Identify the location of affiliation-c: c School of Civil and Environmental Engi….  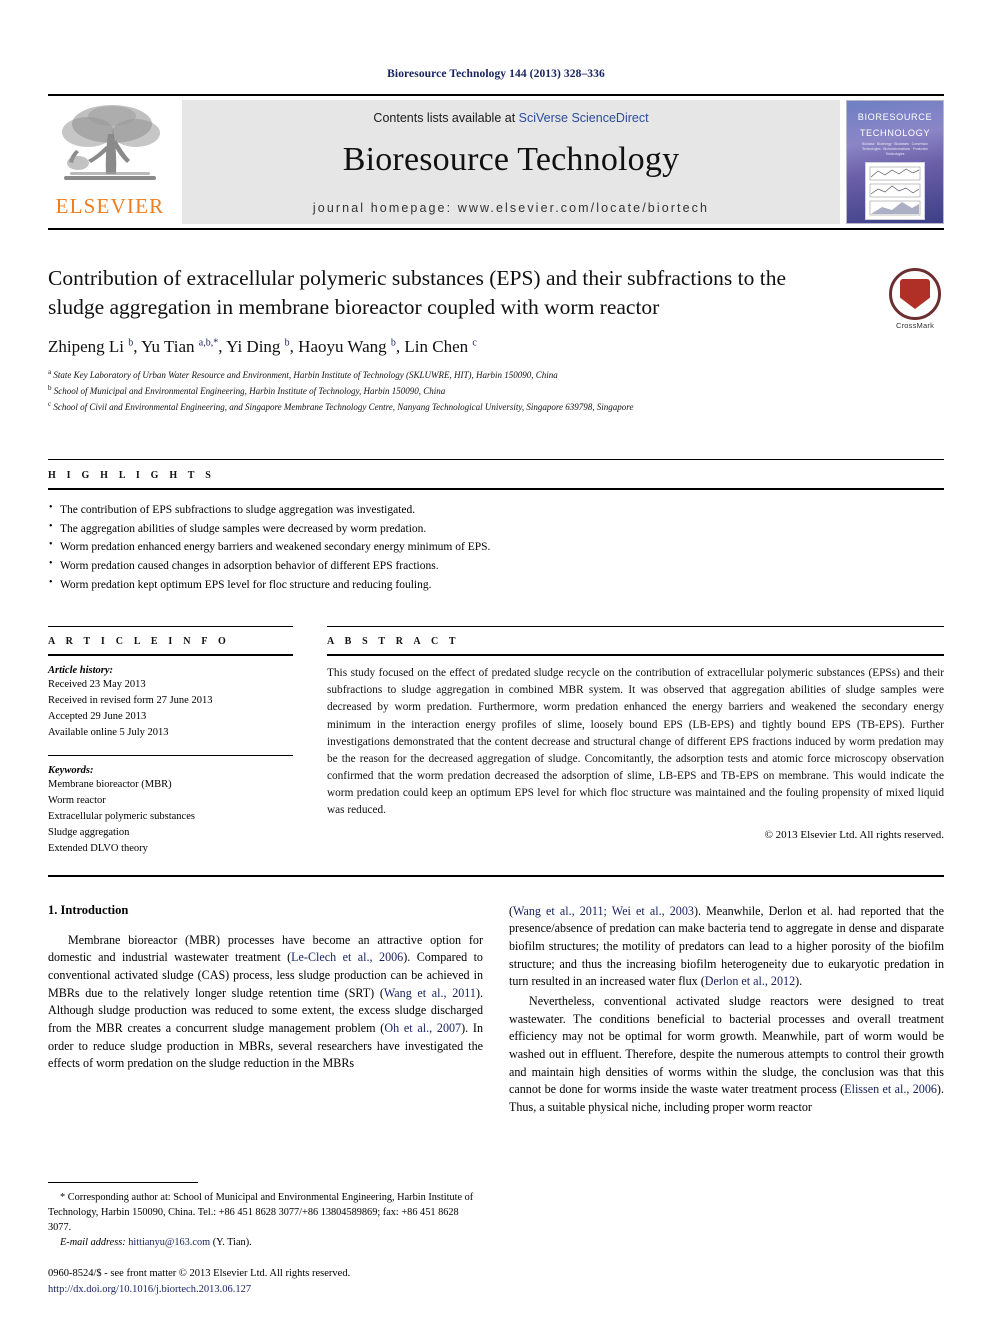
(341, 406).